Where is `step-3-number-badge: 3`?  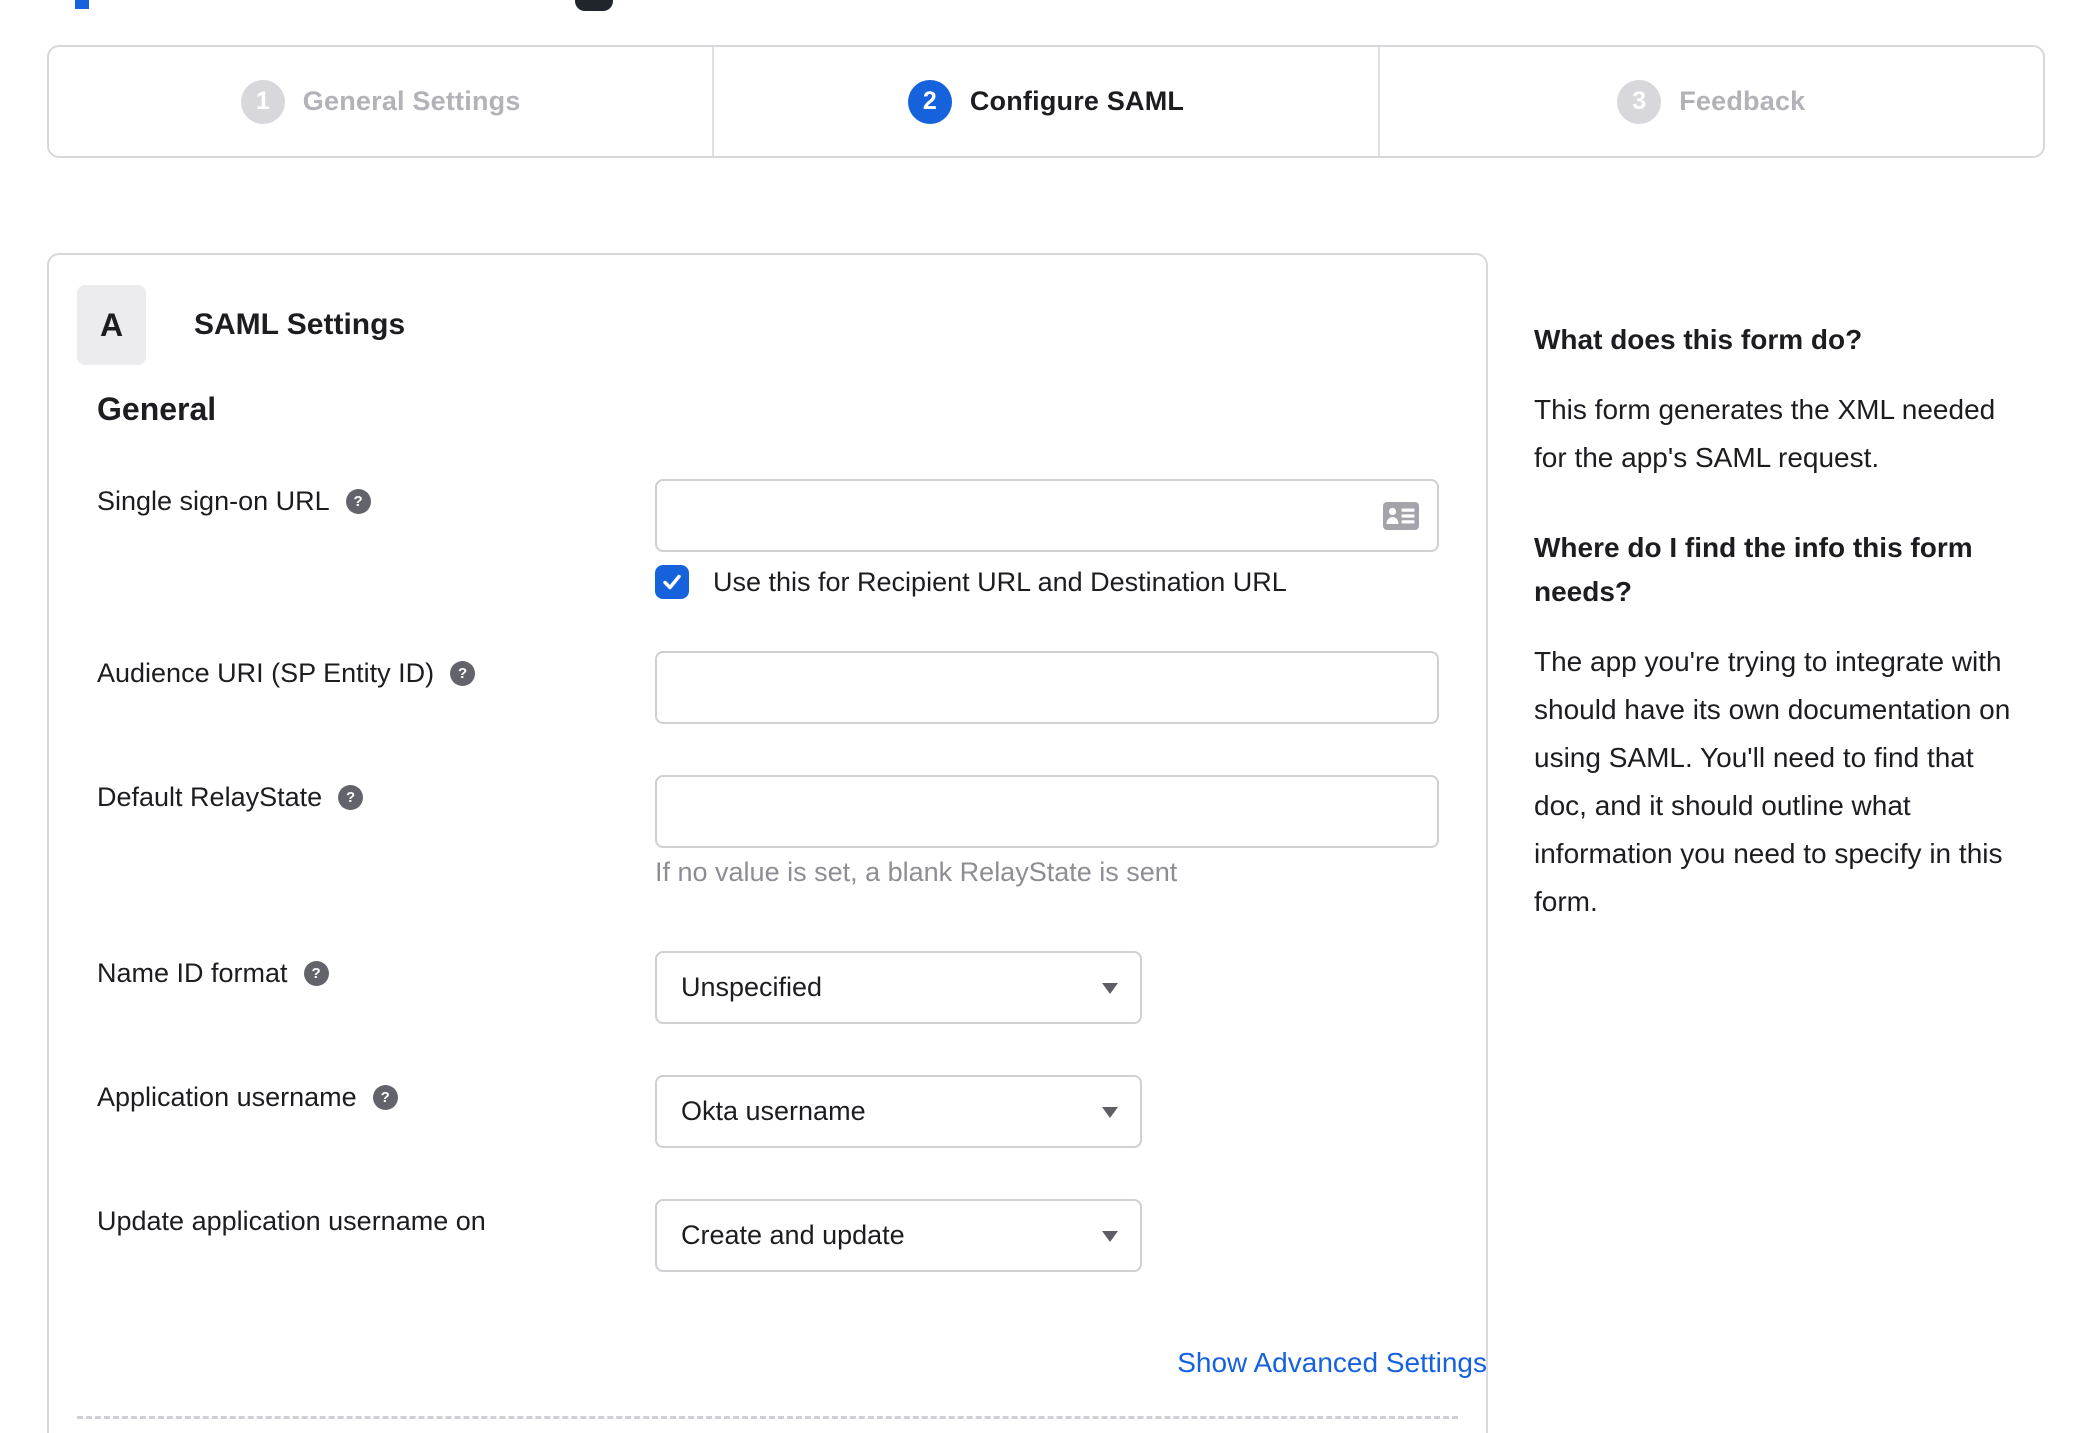 step-3-number-badge: 3 is located at coordinates (1639, 101).